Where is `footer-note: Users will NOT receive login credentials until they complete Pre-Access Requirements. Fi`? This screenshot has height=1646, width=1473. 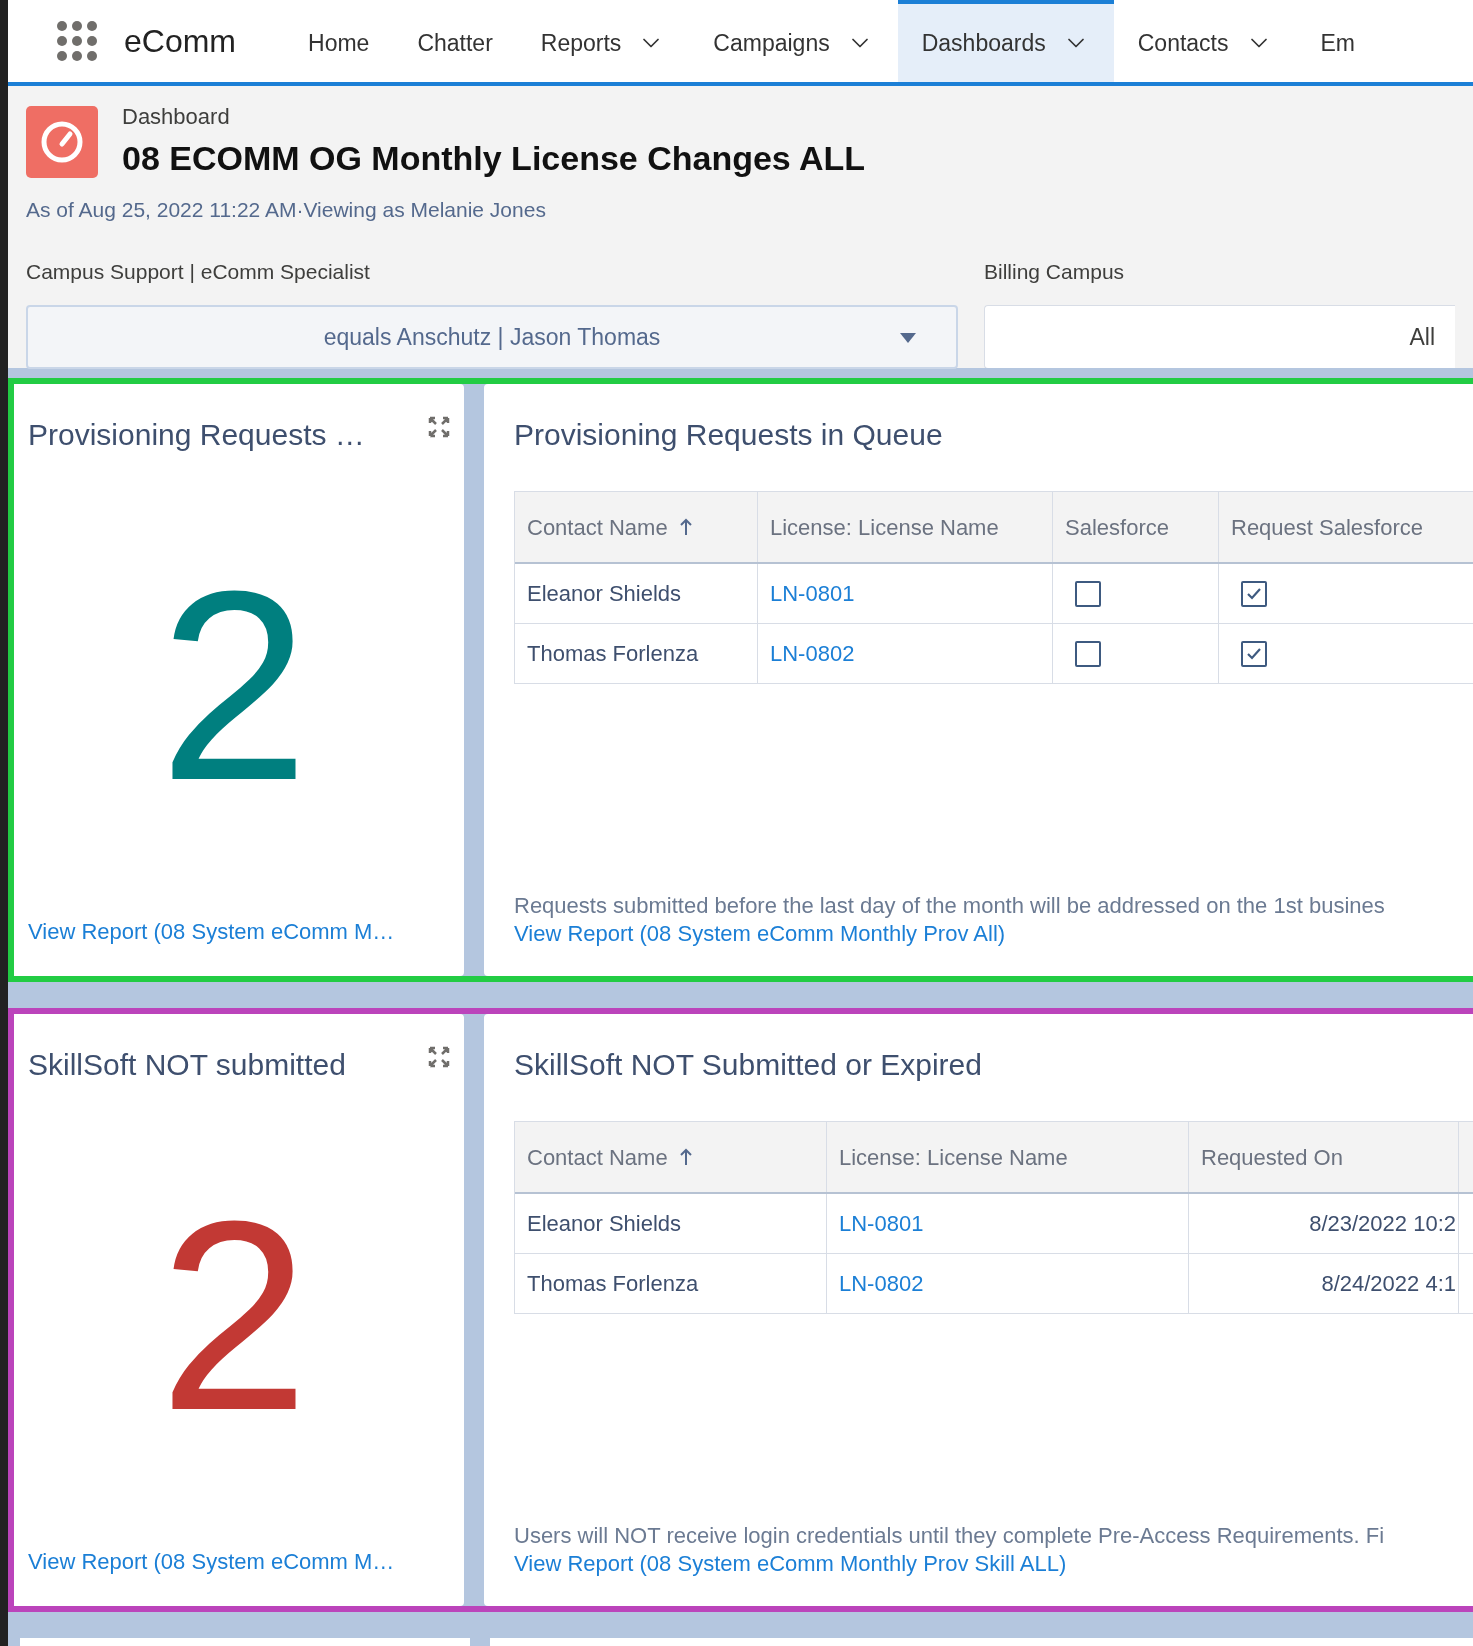
footer-note: Users will NOT receive login credentials until they complete Pre-Access Requirements. Fi is located at coordinates (950, 1536).